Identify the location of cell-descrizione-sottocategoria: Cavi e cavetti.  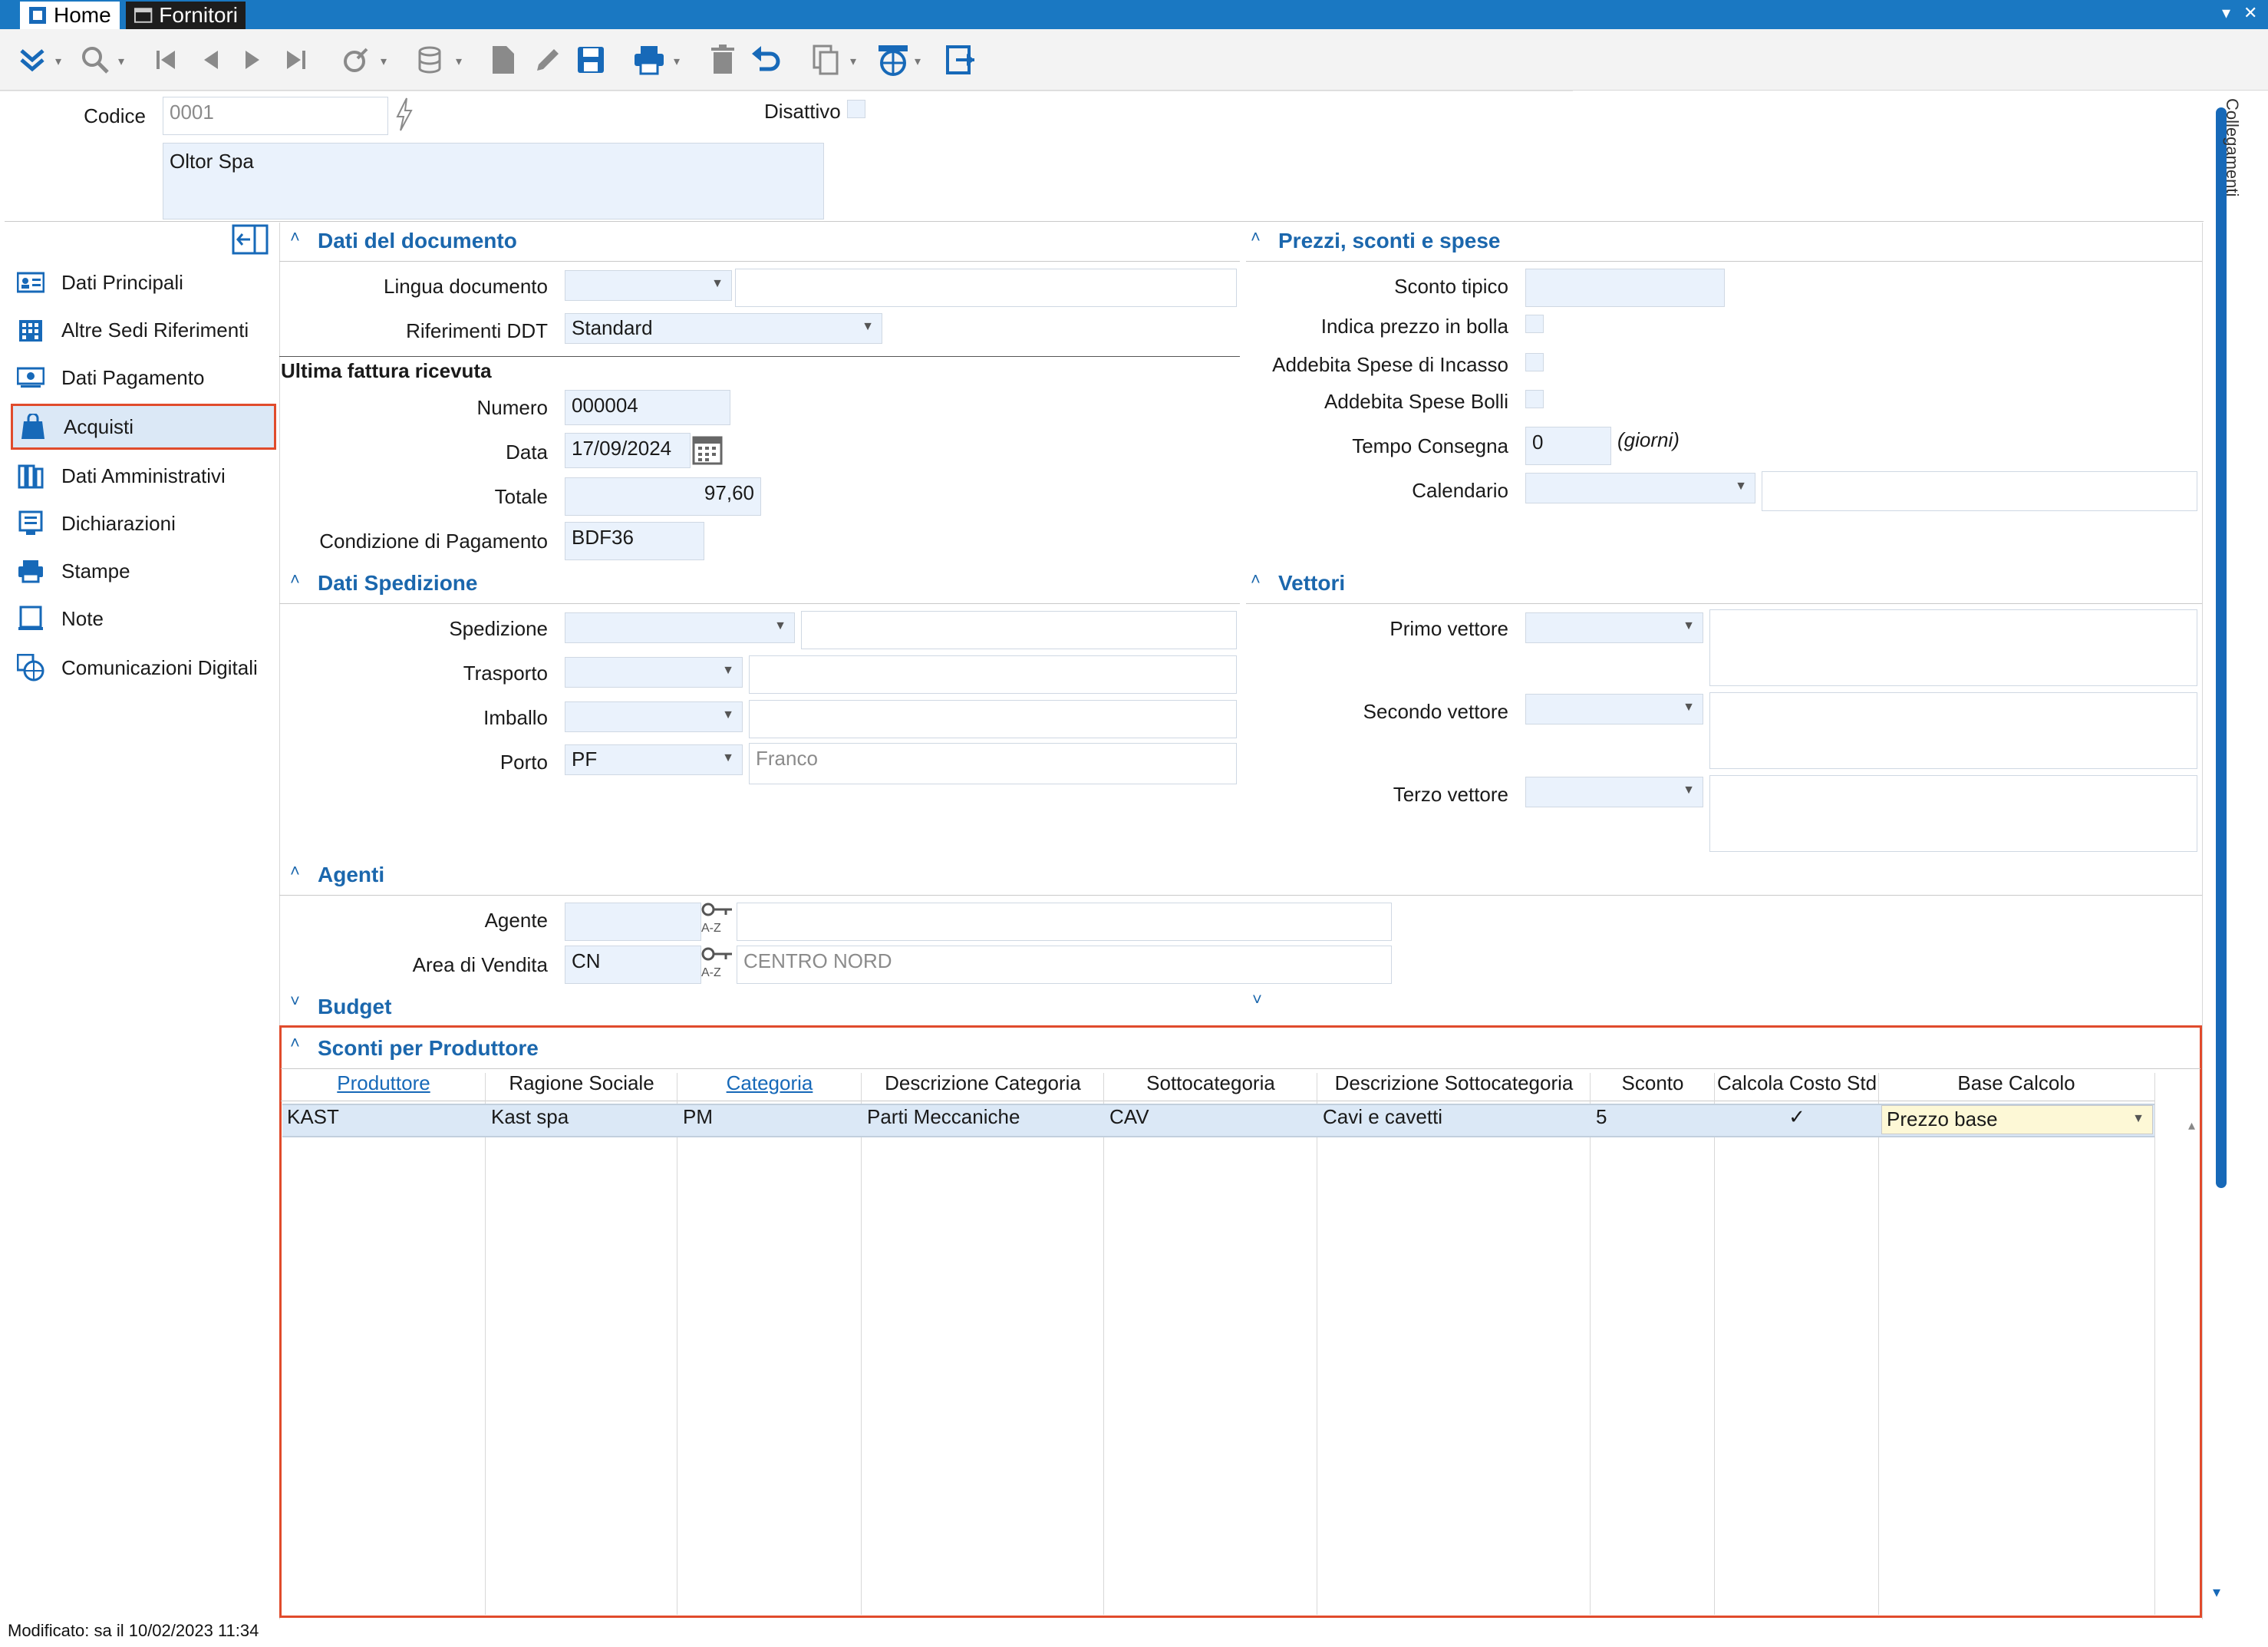
(1454, 1121).